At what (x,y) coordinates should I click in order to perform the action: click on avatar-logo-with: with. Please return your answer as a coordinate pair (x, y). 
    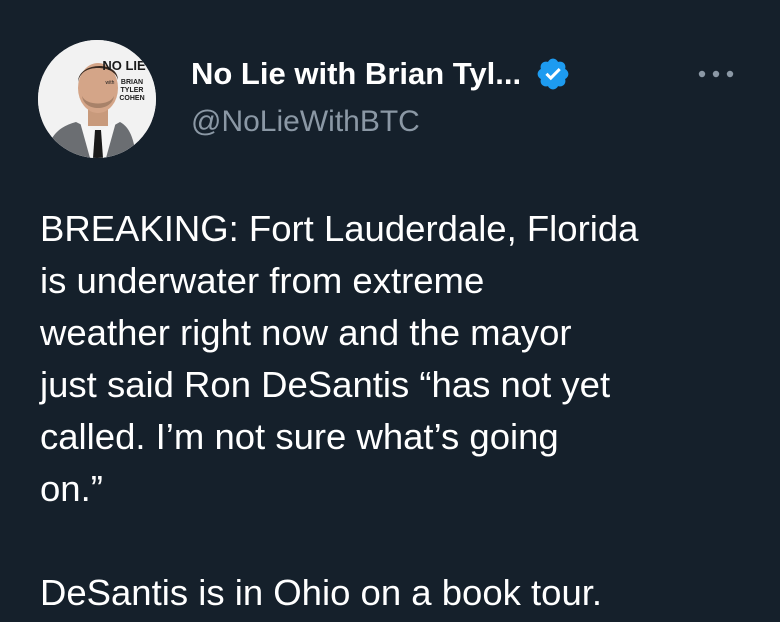
    Looking at the image, I should click on (110, 83).